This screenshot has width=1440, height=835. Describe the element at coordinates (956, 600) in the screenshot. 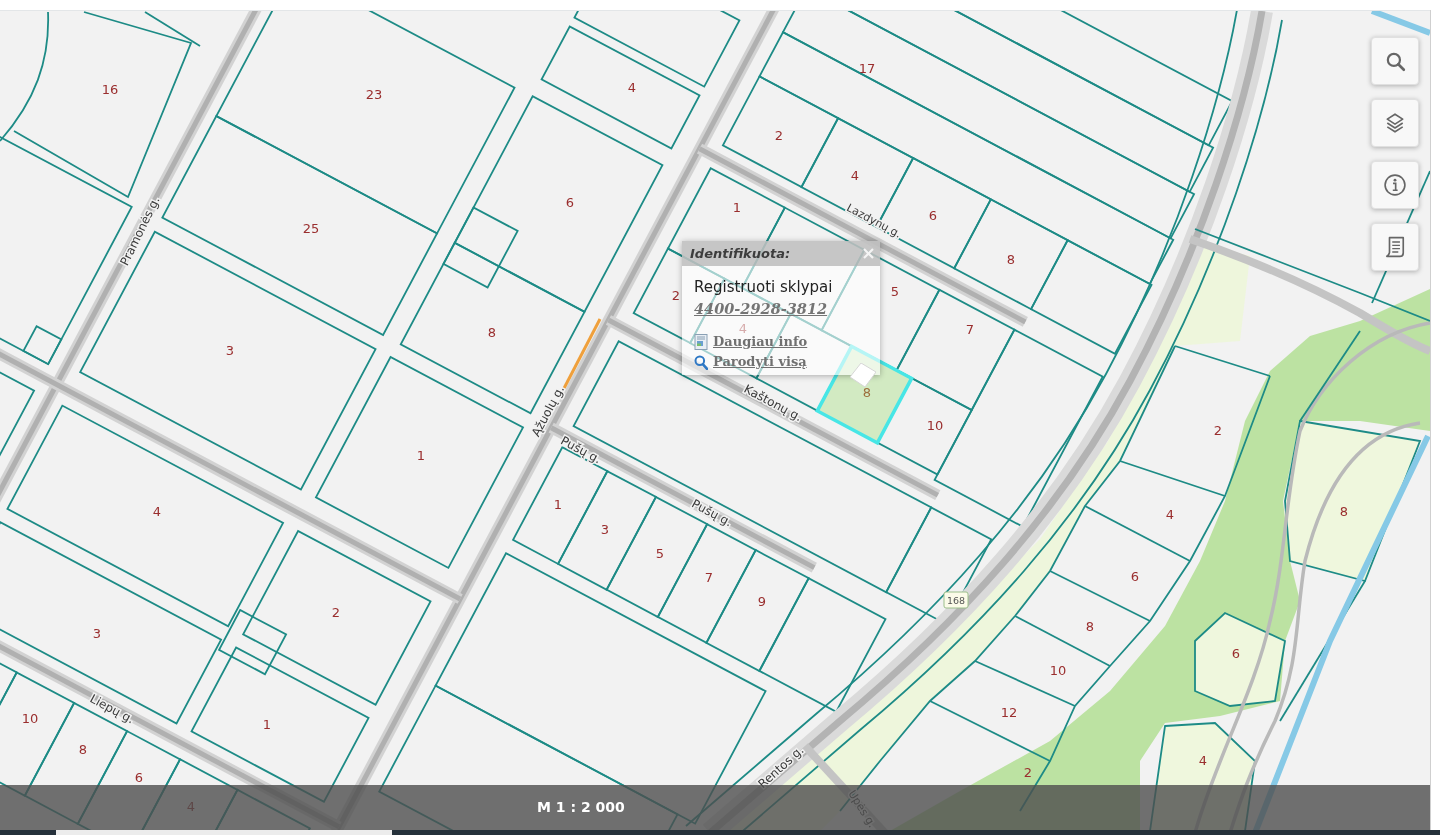

I see `road-number-sign: 168` at that location.